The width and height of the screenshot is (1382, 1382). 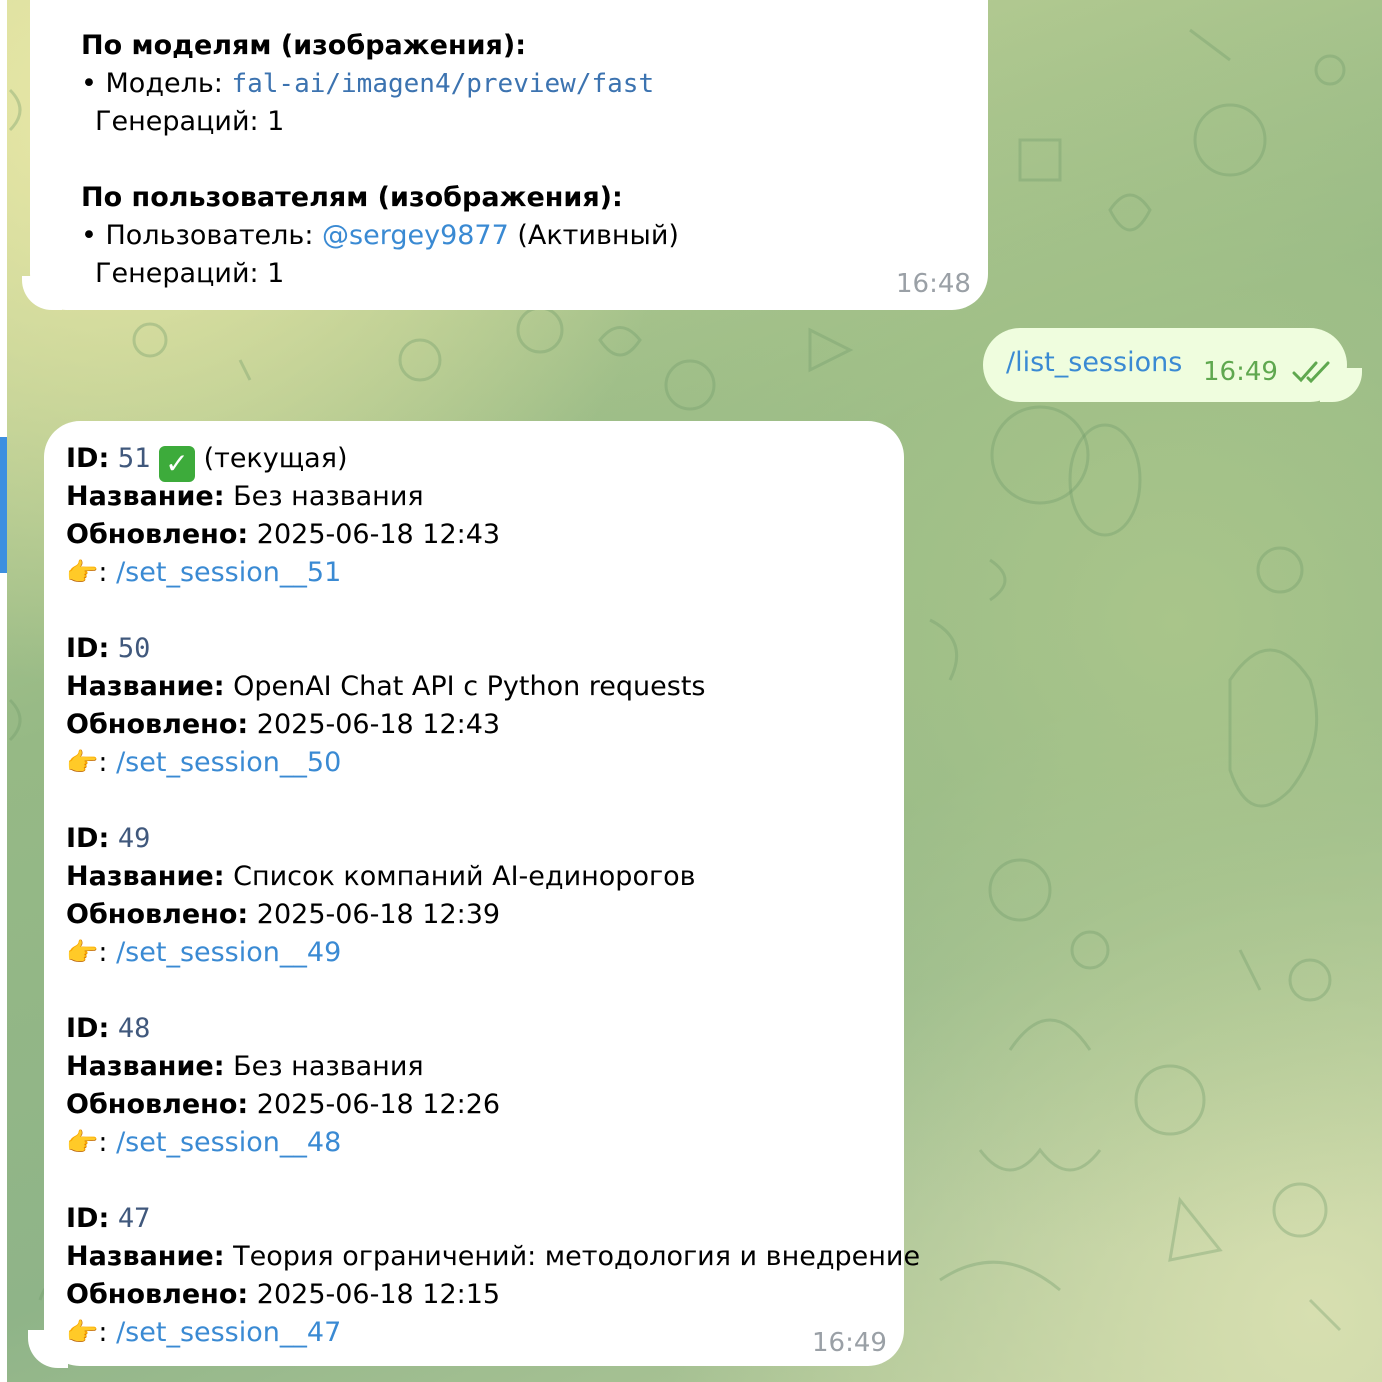 What do you see at coordinates (228, 952) in the screenshot?
I see `set-session-link: /set_session__49` at bounding box center [228, 952].